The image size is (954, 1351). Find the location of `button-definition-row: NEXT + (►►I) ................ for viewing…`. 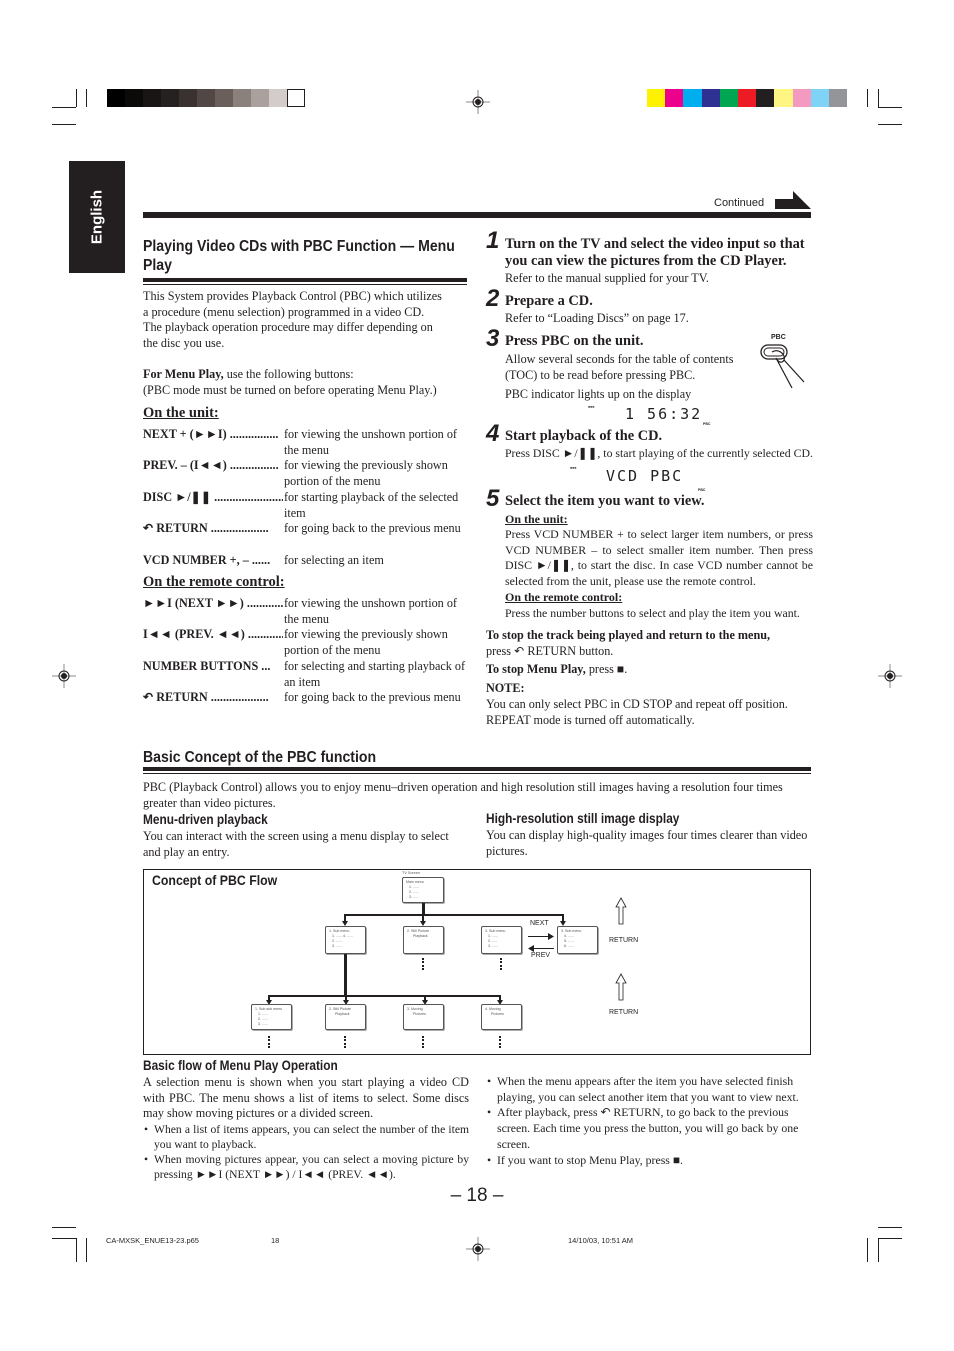

button-definition-row: NEXT + (►►I) ................ for viewing… is located at coordinates (306, 442).